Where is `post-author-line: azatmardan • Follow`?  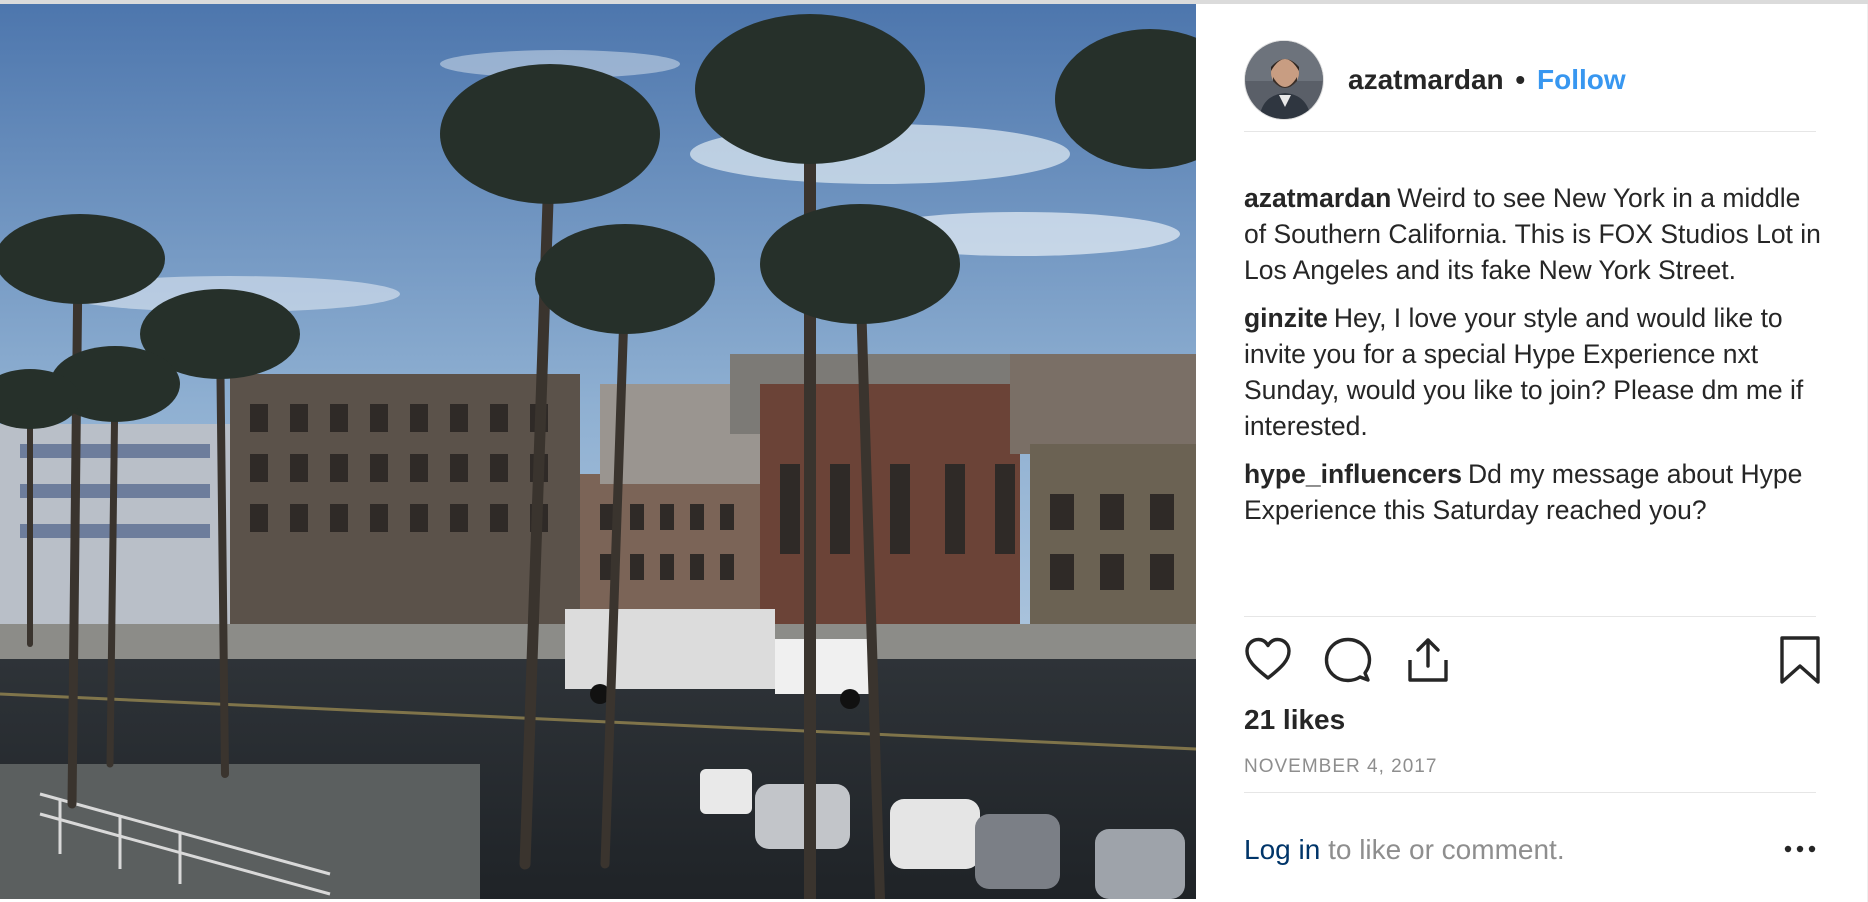 post-author-line: azatmardan • Follow is located at coordinates (1487, 80).